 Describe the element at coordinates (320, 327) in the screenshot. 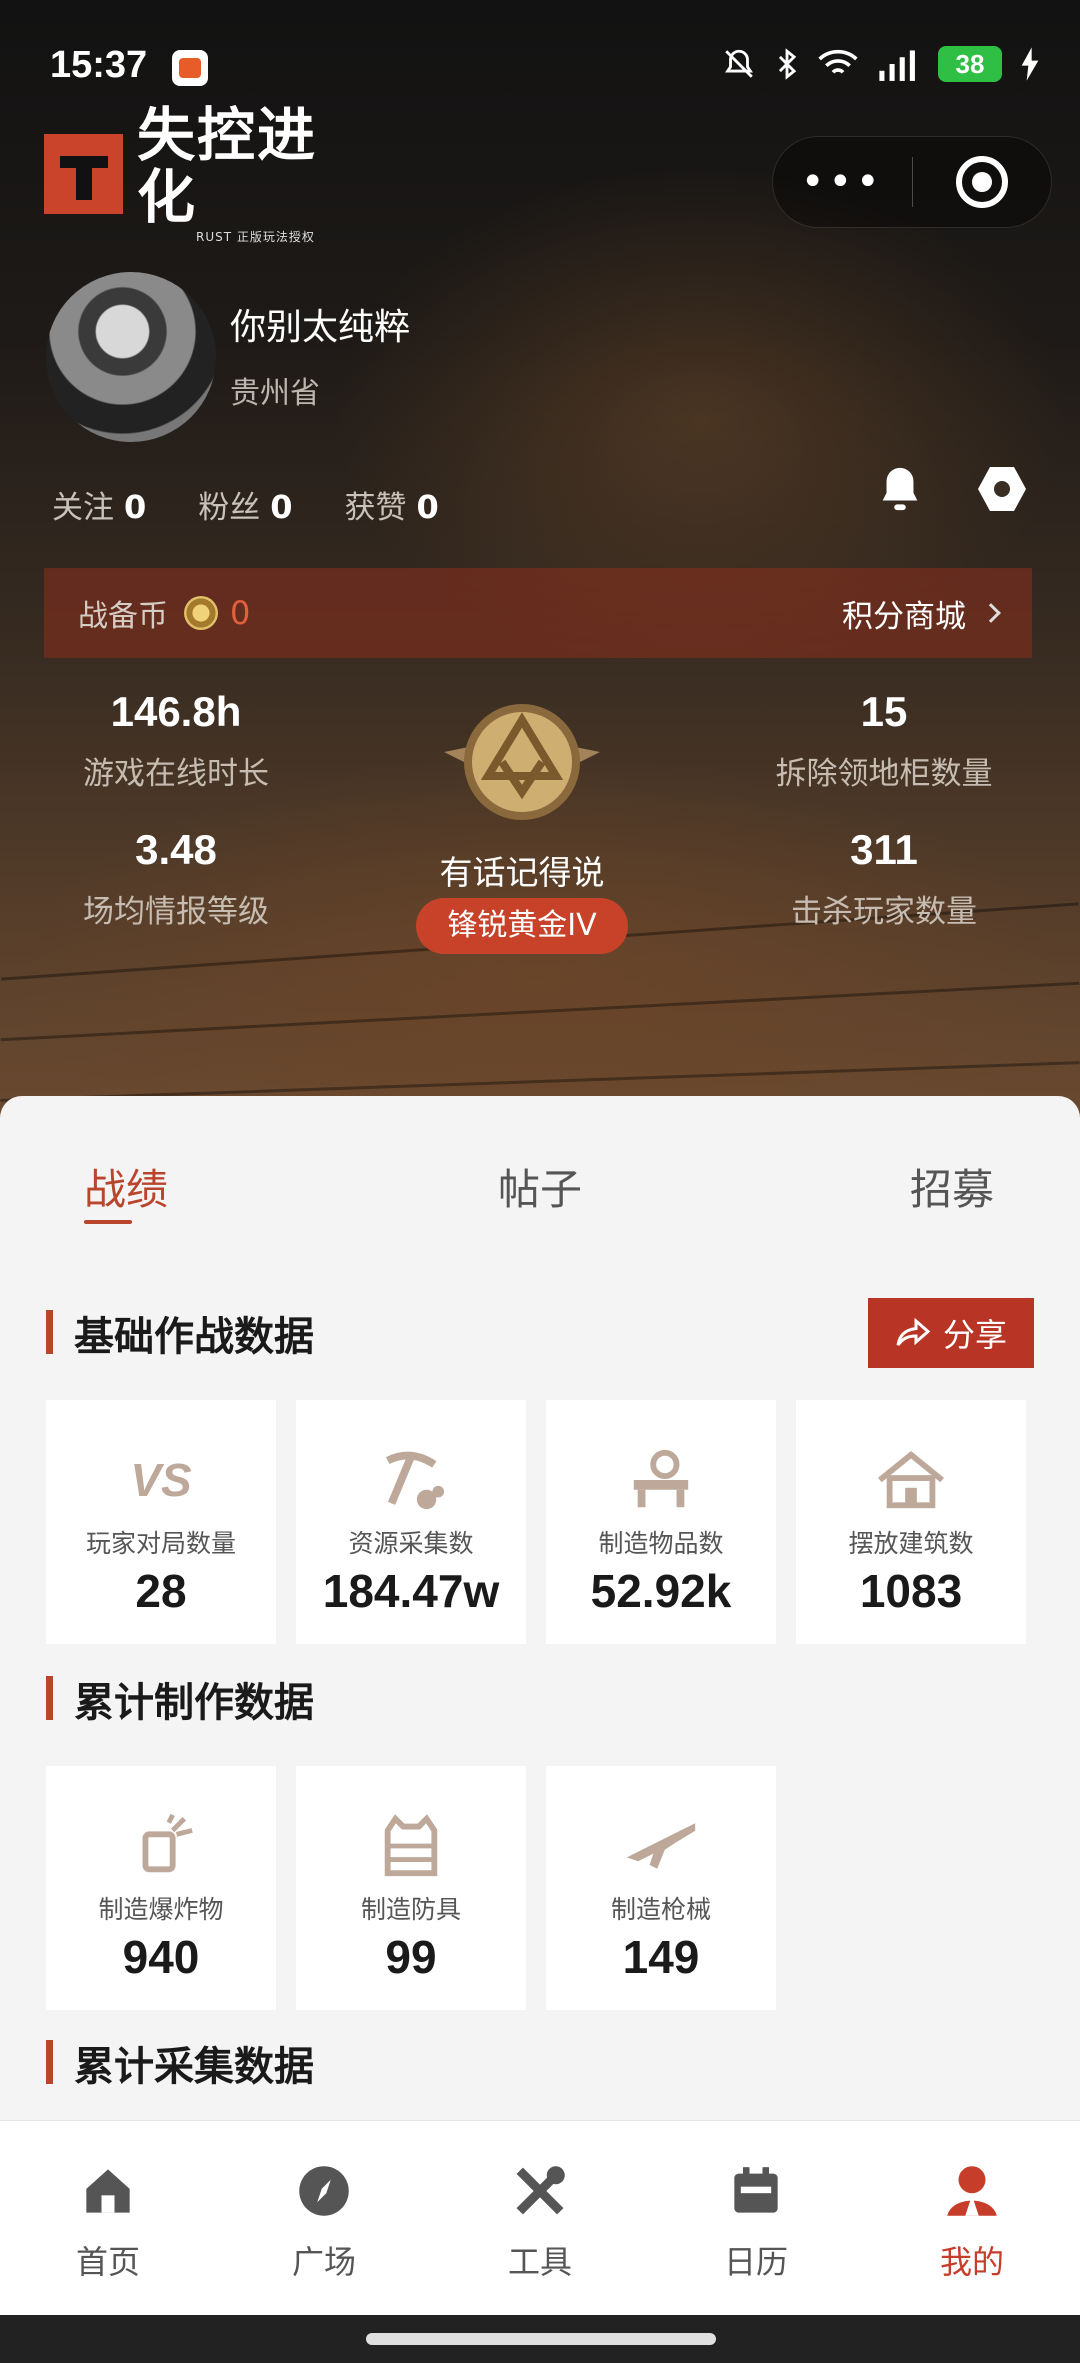

I see `username: 你别太纯粹` at that location.